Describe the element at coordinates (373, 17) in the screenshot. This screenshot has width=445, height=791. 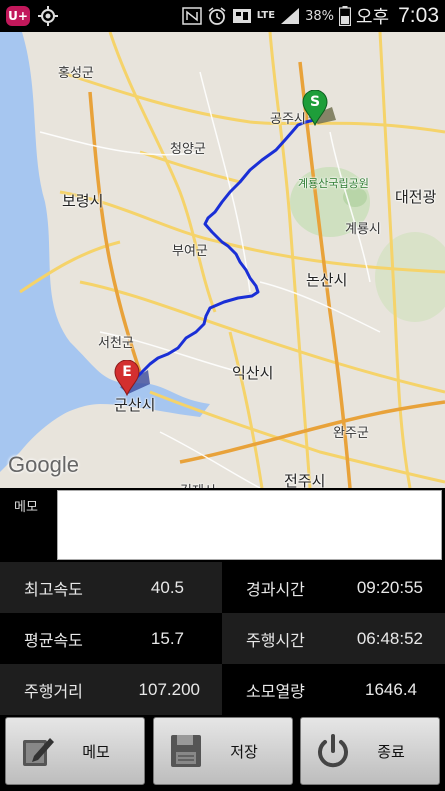
I see `clock-ampm: 오후` at that location.